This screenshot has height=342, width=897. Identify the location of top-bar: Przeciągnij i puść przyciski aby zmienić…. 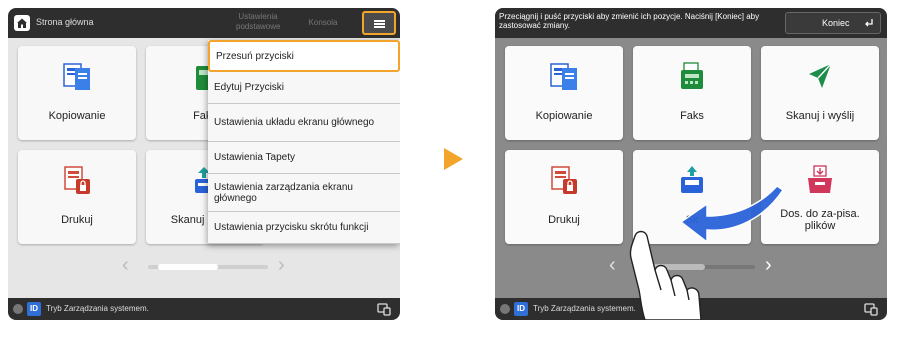
(691, 23).